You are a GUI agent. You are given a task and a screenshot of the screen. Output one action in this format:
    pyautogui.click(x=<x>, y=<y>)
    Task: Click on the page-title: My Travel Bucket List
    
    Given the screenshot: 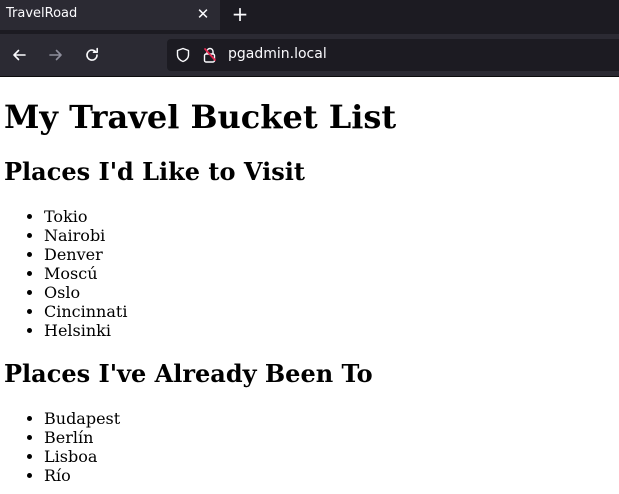 What is the action you would take?
    pyautogui.click(x=200, y=117)
    